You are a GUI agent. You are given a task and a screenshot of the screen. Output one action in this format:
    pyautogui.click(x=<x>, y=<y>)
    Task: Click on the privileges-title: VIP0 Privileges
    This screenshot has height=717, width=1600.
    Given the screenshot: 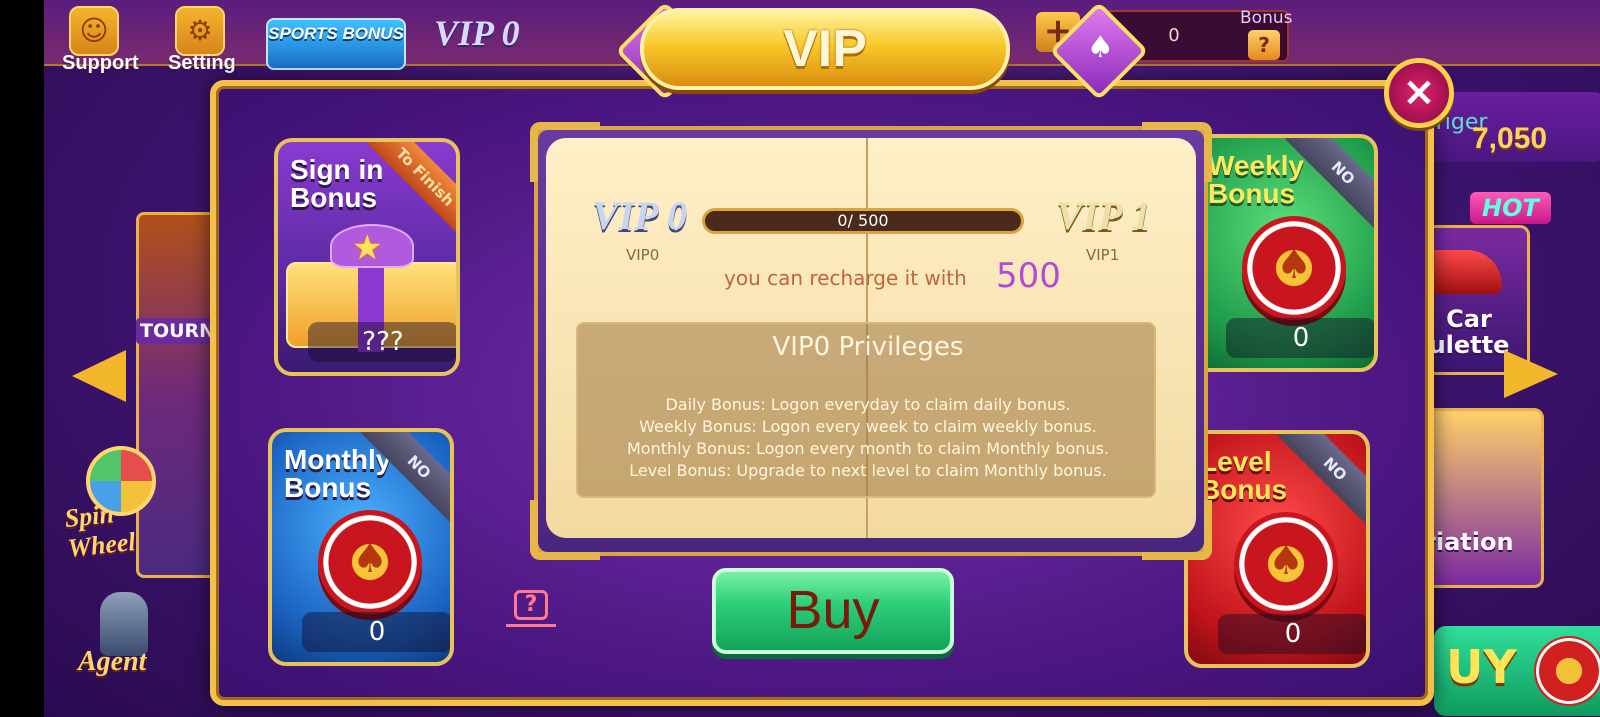 What is the action you would take?
    pyautogui.click(x=868, y=347)
    